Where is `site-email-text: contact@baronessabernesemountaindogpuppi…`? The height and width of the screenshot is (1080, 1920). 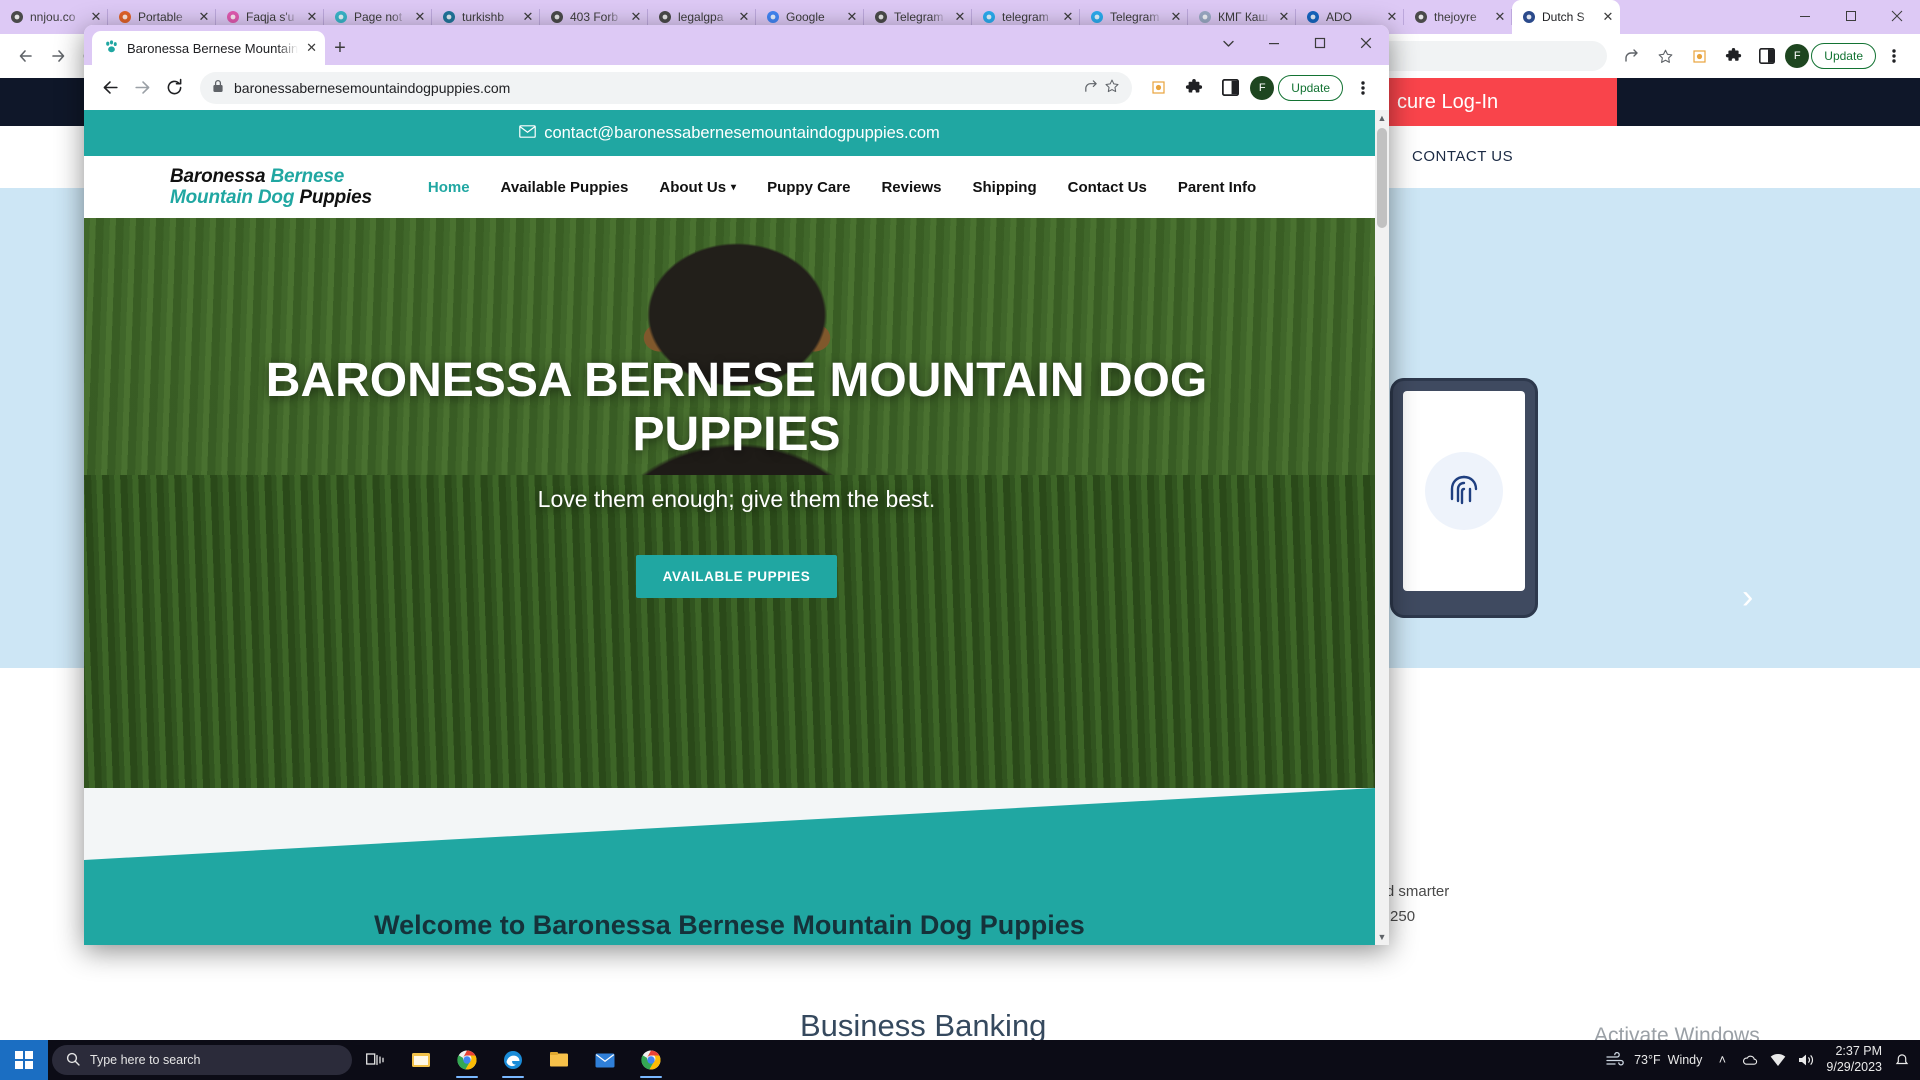
site-email-text: contact@baronessabernesemountaindogpuppi… is located at coordinates (742, 133).